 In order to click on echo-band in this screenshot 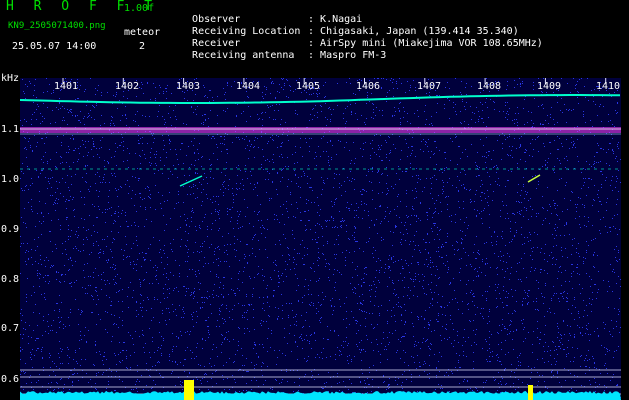, I will do `click(320, 130)`.